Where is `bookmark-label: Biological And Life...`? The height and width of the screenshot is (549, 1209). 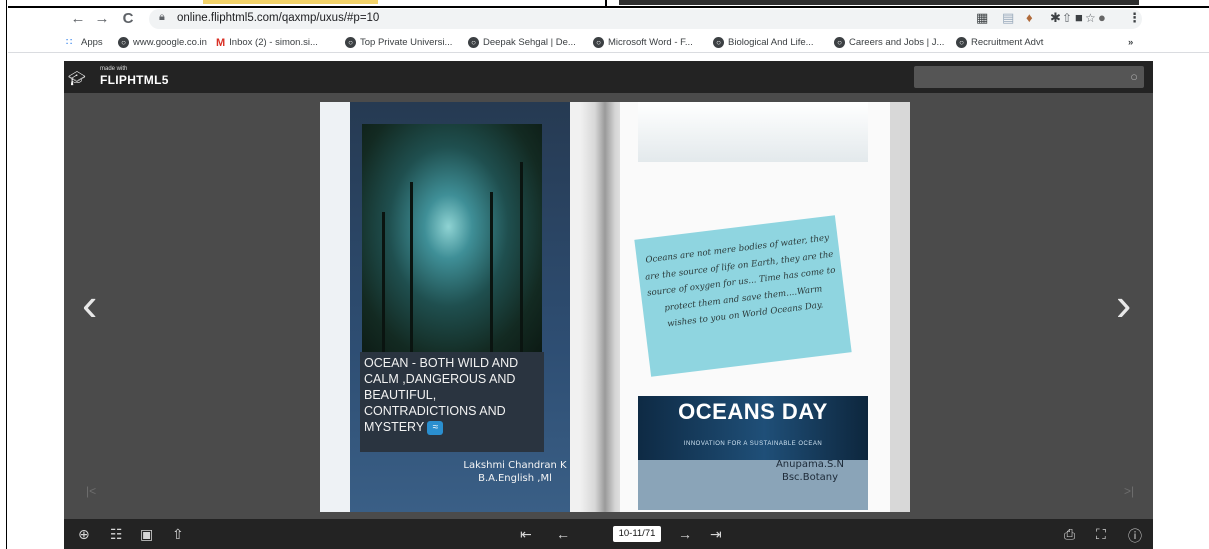
bookmark-label: Biological And Life... is located at coordinates (771, 42).